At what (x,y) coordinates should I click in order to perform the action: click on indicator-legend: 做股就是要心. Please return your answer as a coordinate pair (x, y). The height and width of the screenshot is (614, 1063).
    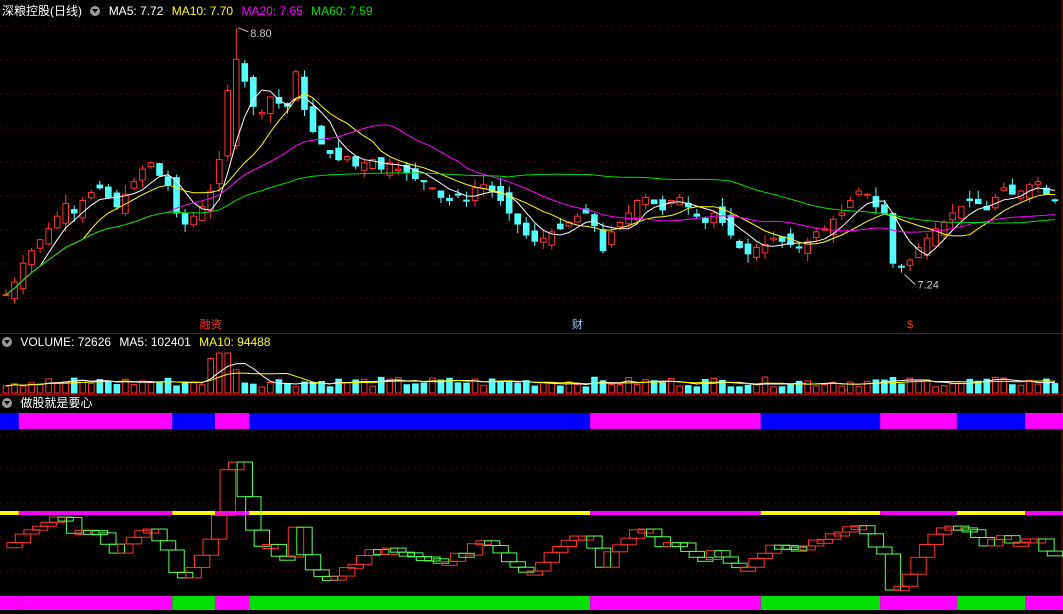
    Looking at the image, I should click on (49, 403).